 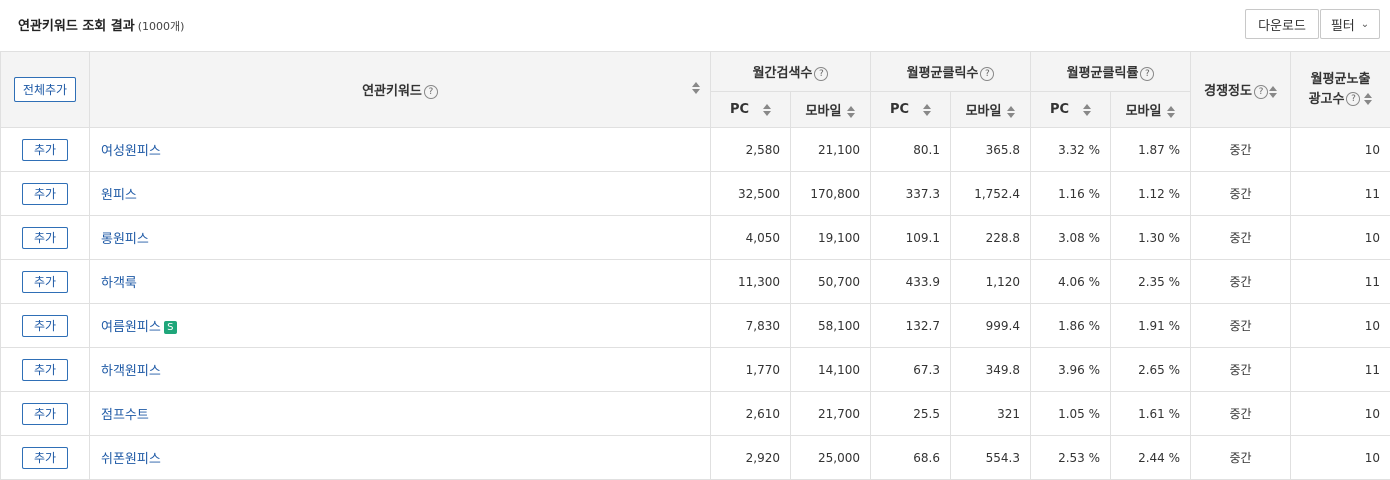 What do you see at coordinates (695, 25) in the screenshot?
I see `results-header: 연관키워드 조회 결과(1000개) 다운로드 필터 ⌄` at bounding box center [695, 25].